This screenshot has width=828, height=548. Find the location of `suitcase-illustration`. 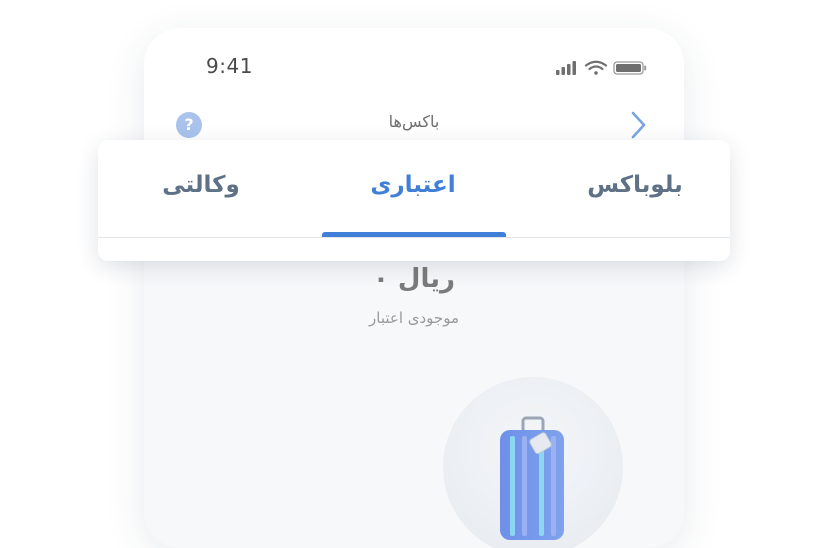

suitcase-illustration is located at coordinates (533, 462).